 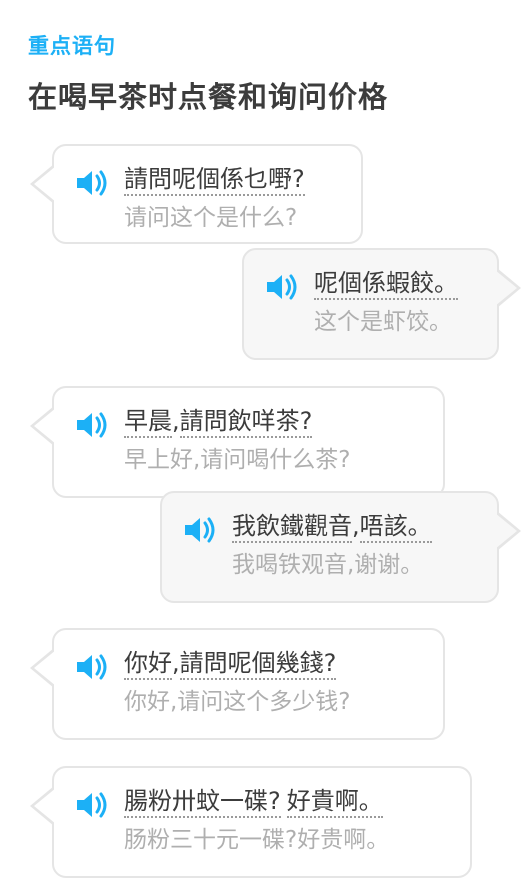 What do you see at coordinates (208, 97) in the screenshot?
I see `page-title: 在喝早茶时点餐和询问价格` at bounding box center [208, 97].